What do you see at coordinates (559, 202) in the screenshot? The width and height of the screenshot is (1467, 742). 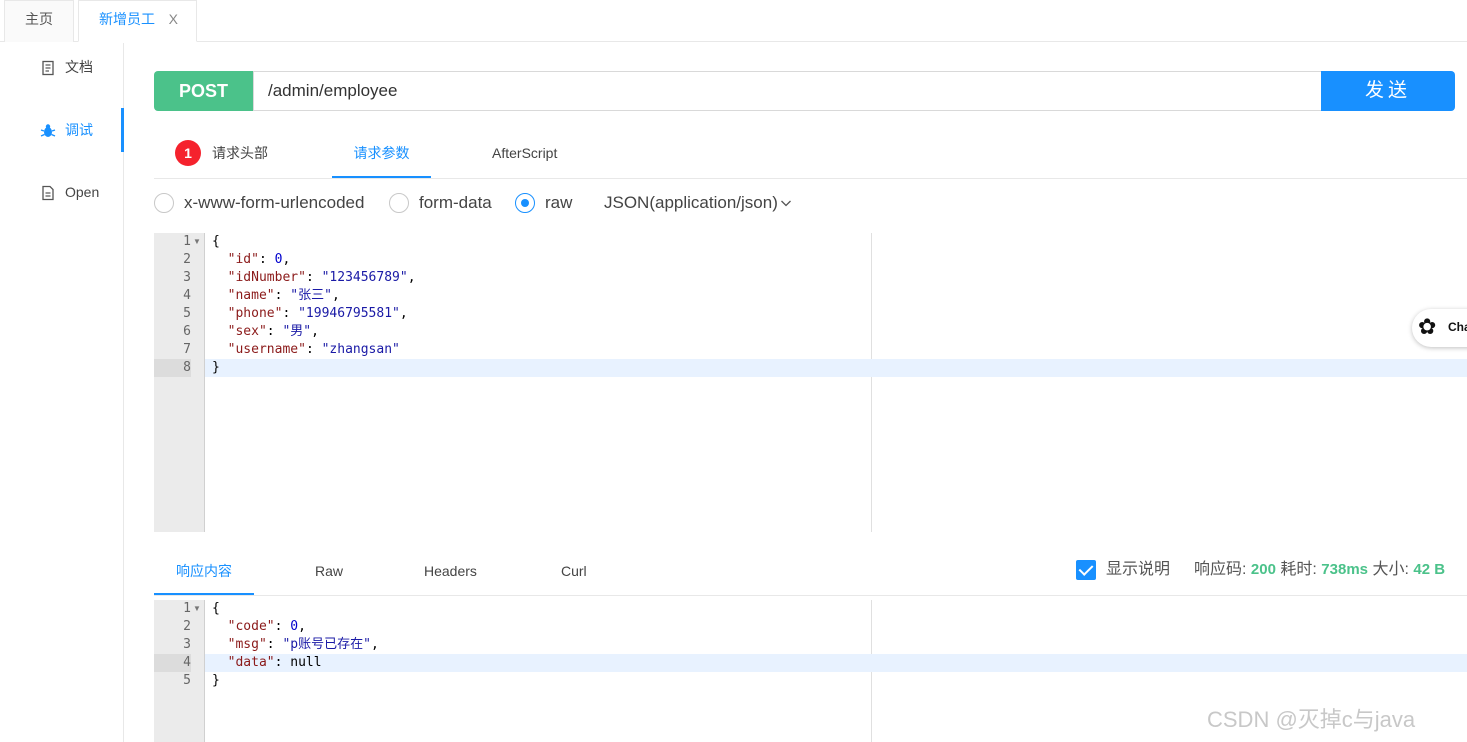 I see `radio-raw-label: raw` at bounding box center [559, 202].